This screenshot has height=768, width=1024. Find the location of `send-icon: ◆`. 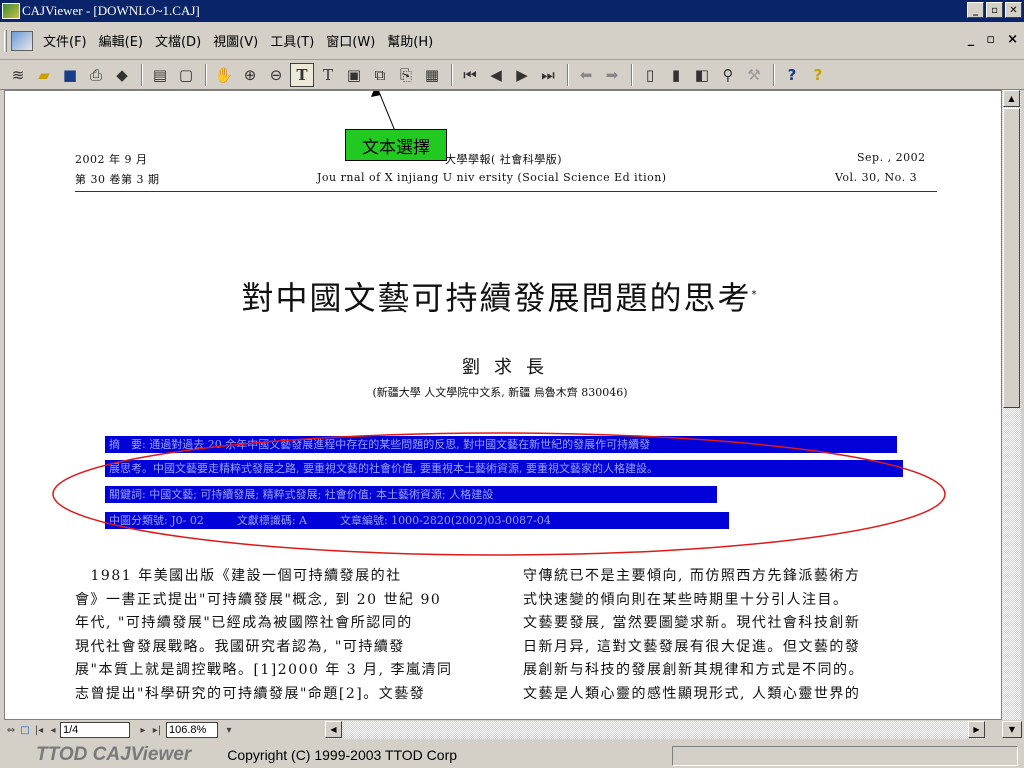

send-icon: ◆ is located at coordinates (122, 75).